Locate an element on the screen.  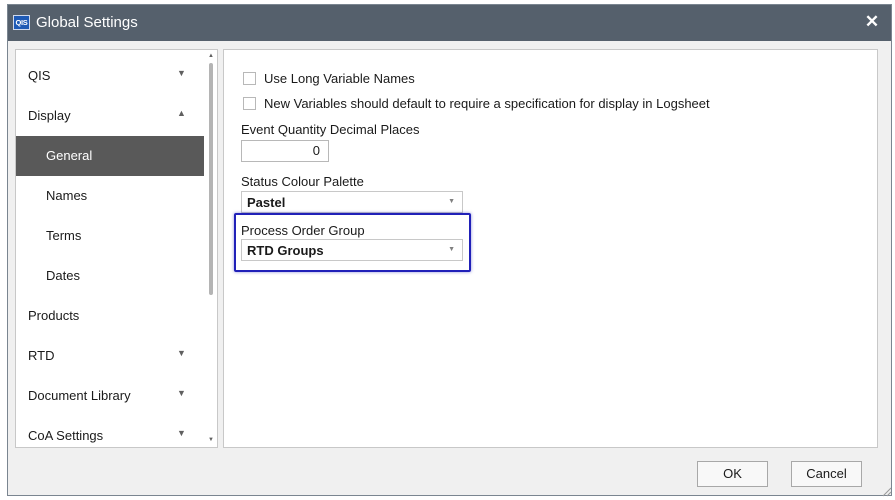
title-bar: QIS Global Settings ✕ is located at coordinates (449, 23).